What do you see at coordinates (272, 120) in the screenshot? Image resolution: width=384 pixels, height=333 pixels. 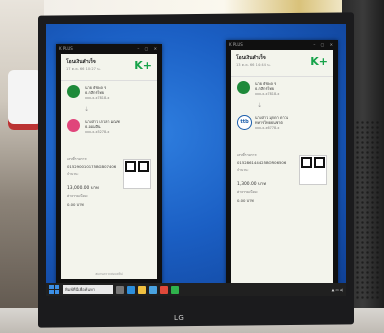 I see `receiver-name: นางสาว มุกดา ดาวเ ทหารไทยธนชาต` at bounding box center [272, 120].